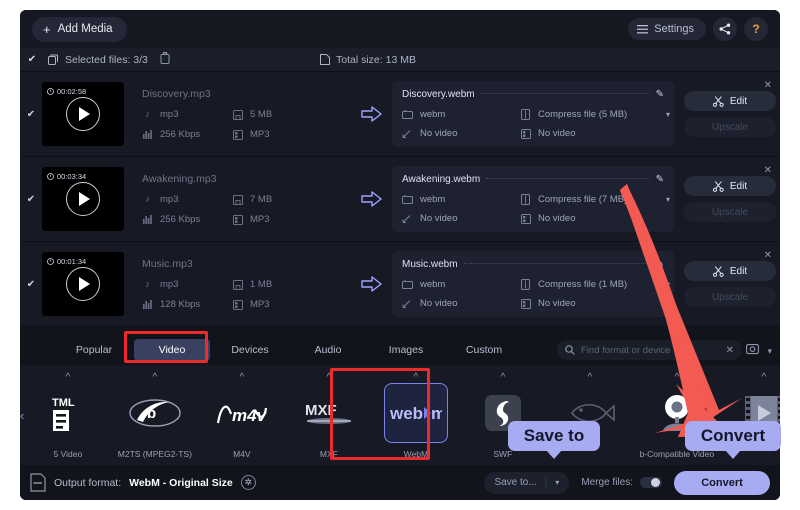 Image resolution: width=800 pixels, height=510 pixels. What do you see at coordinates (595, 284) in the screenshot?
I see `output-compress: Compress file (1 MB) ▾` at bounding box center [595, 284].